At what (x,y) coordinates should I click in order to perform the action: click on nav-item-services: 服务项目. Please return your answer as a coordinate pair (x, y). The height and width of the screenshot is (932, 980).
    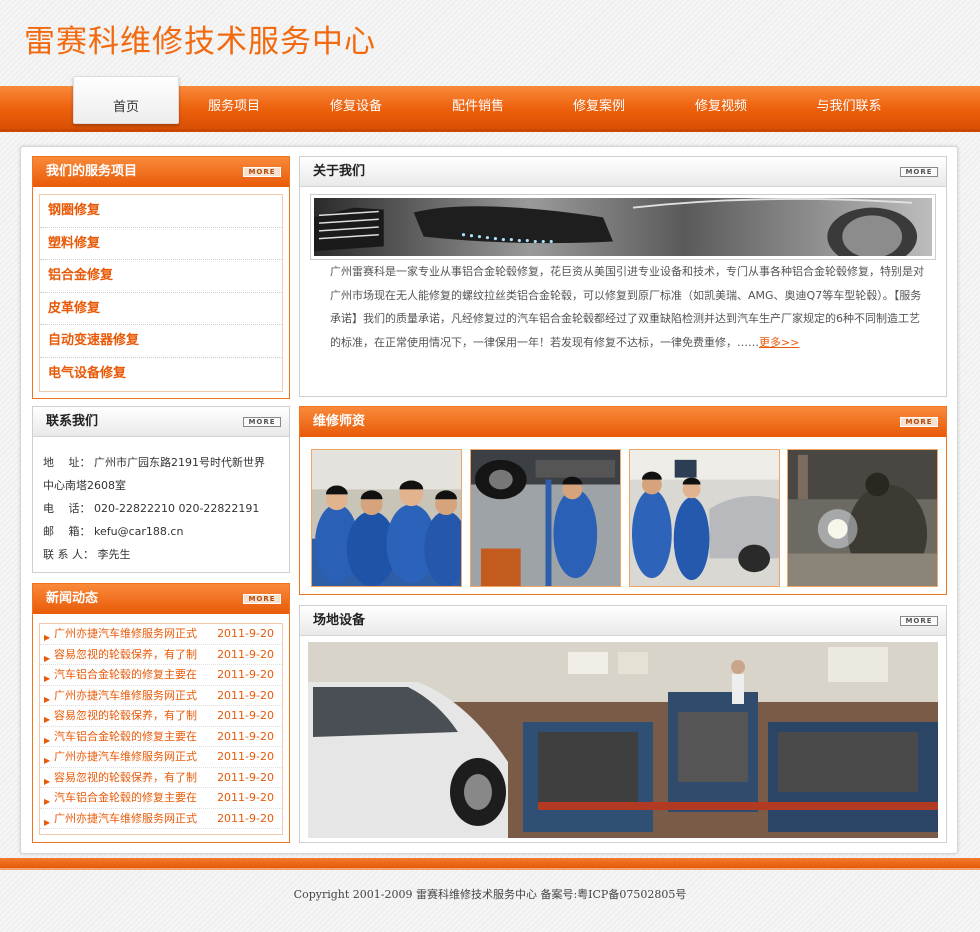
    Looking at the image, I should click on (234, 107).